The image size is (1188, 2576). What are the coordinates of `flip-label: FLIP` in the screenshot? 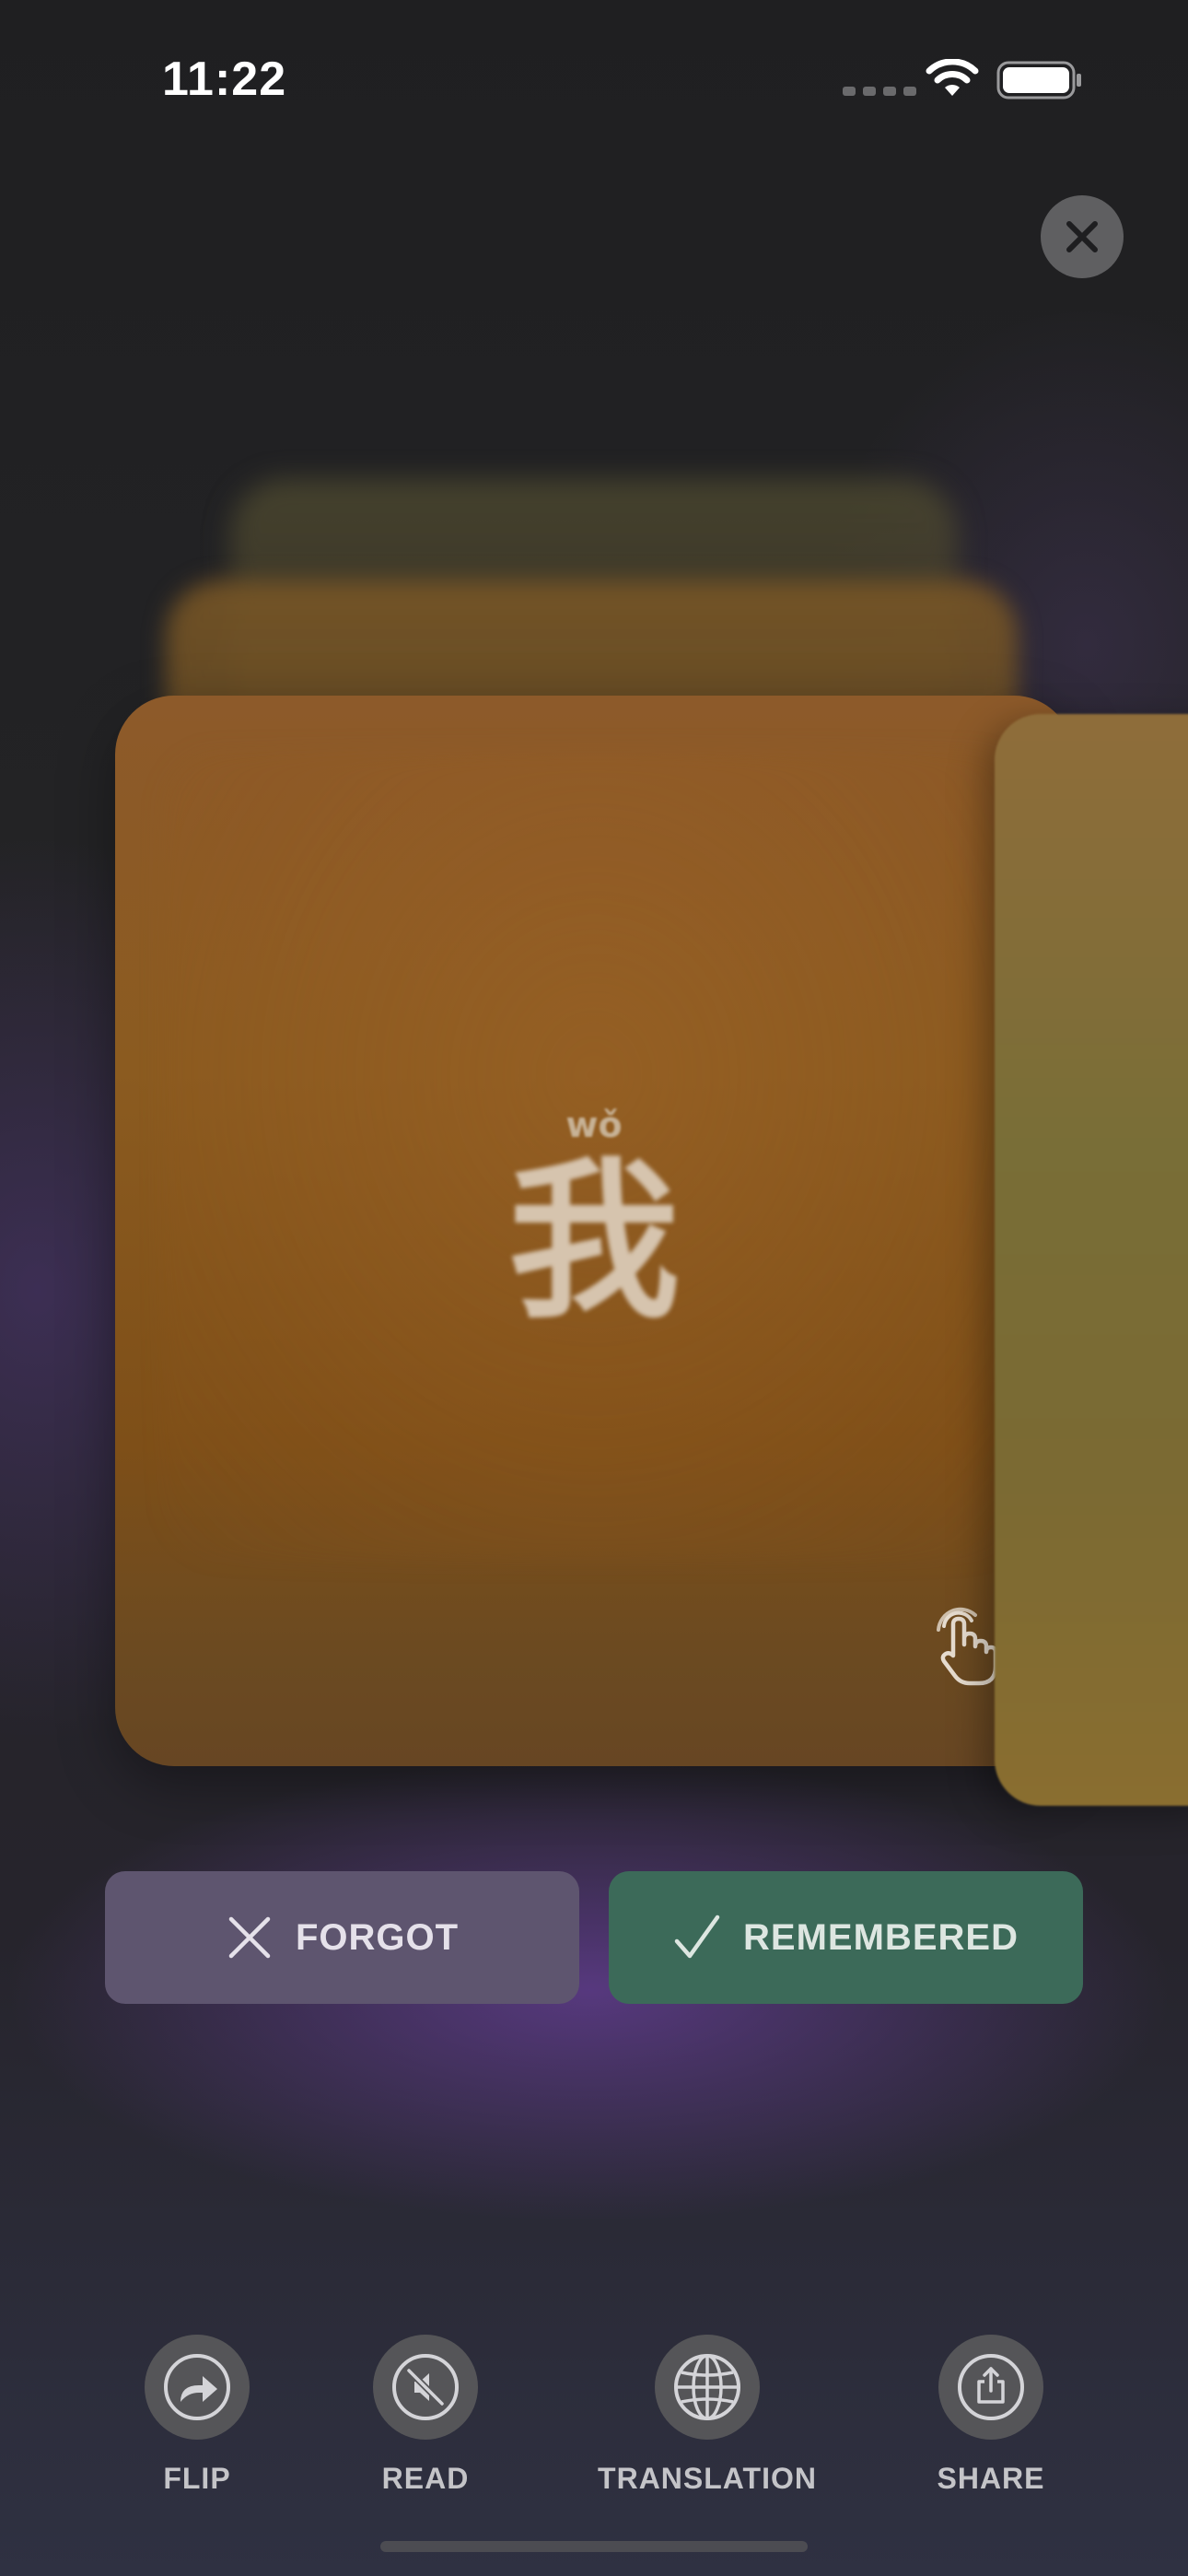 It's located at (197, 2478).